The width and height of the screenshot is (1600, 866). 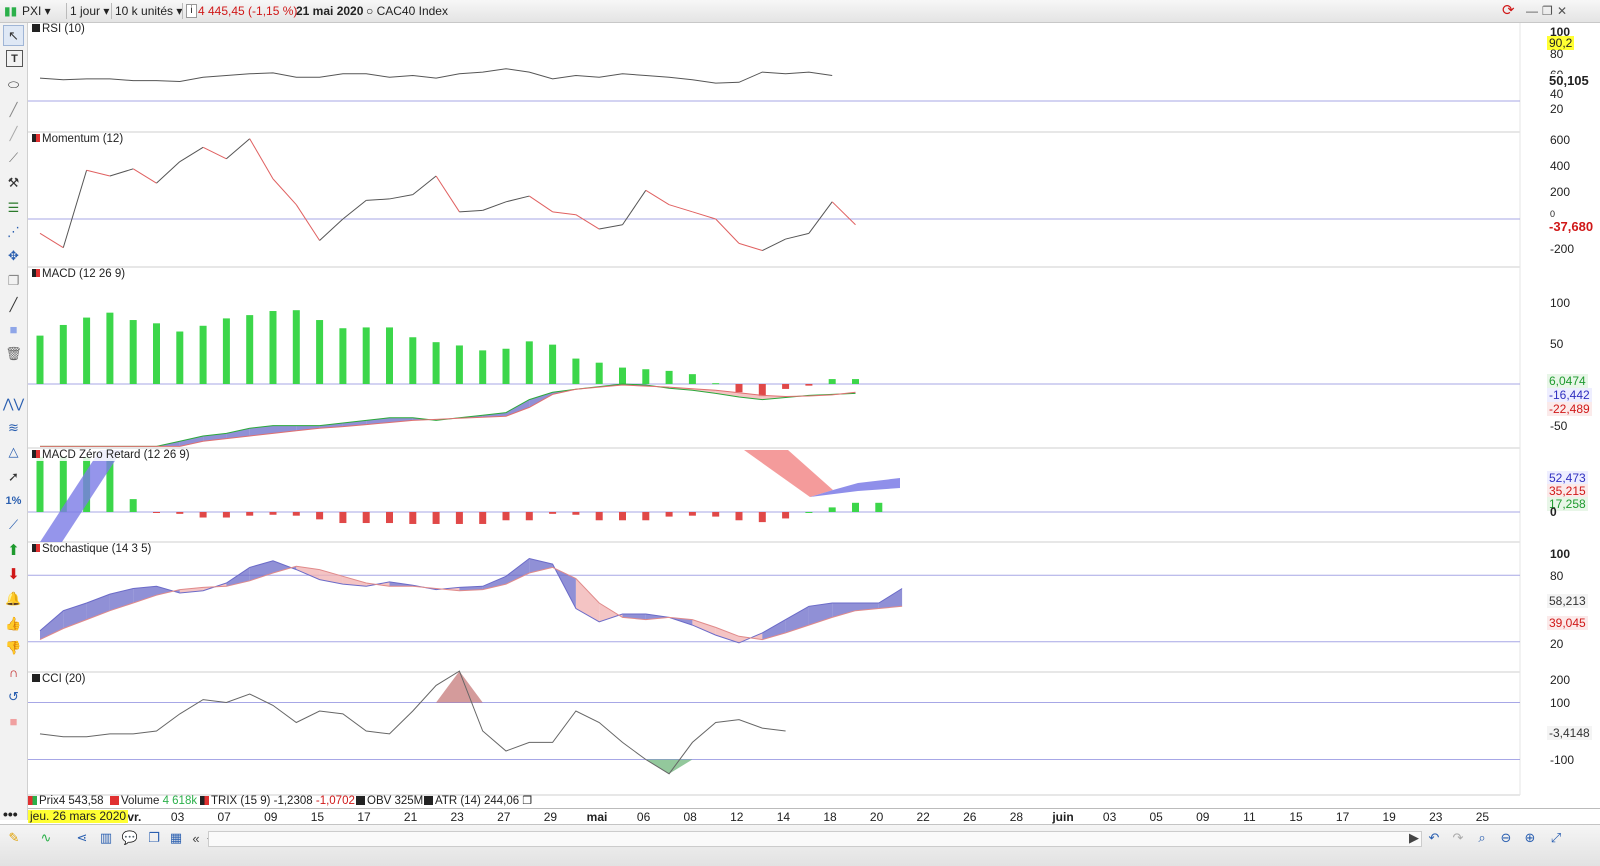 What do you see at coordinates (79, 274) in the screenshot?
I see `macd-title: MACD (12 26 9)` at bounding box center [79, 274].